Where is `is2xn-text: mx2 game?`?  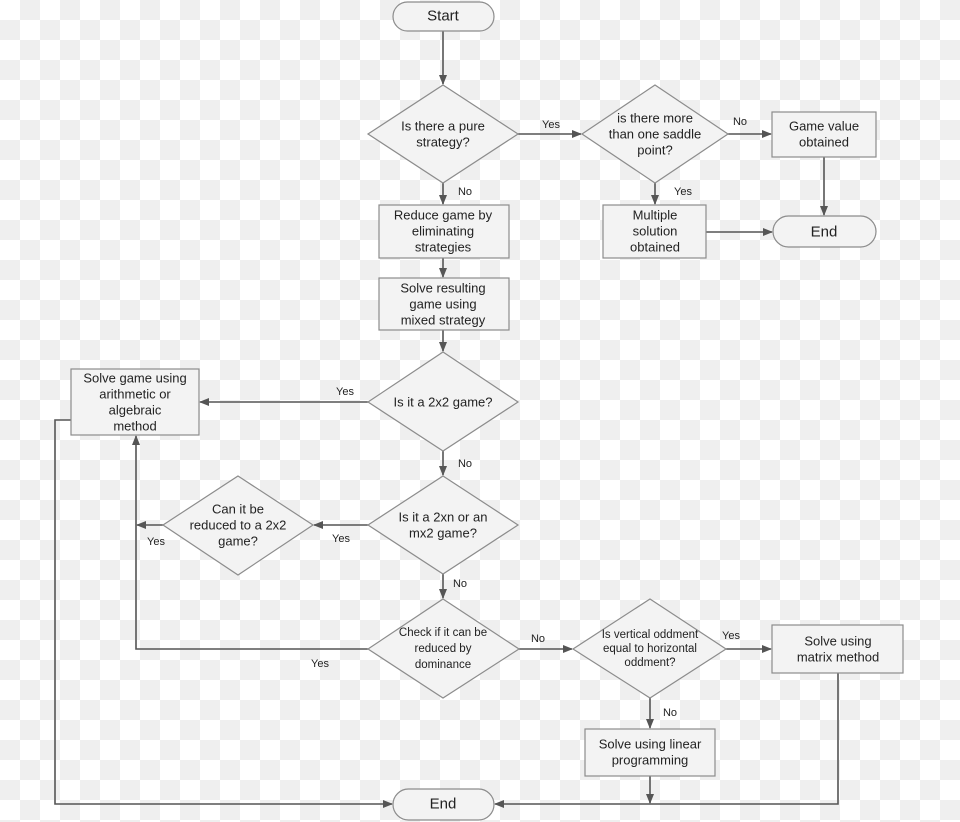
is2xn-text: mx2 game? is located at coordinates (443, 533).